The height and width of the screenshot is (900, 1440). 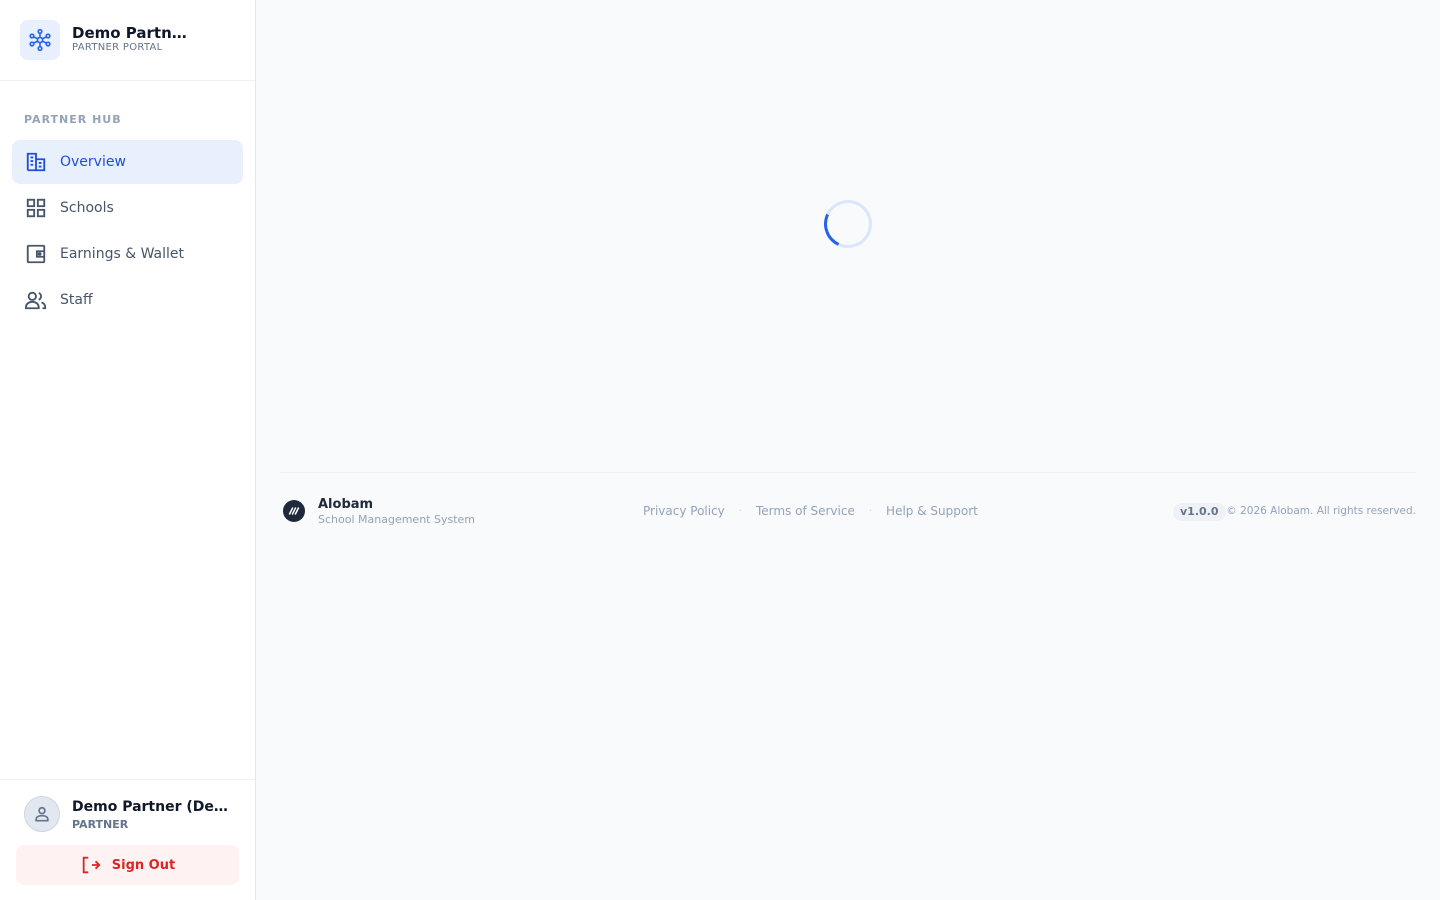 I want to click on building-icon, so click(x=36, y=162).